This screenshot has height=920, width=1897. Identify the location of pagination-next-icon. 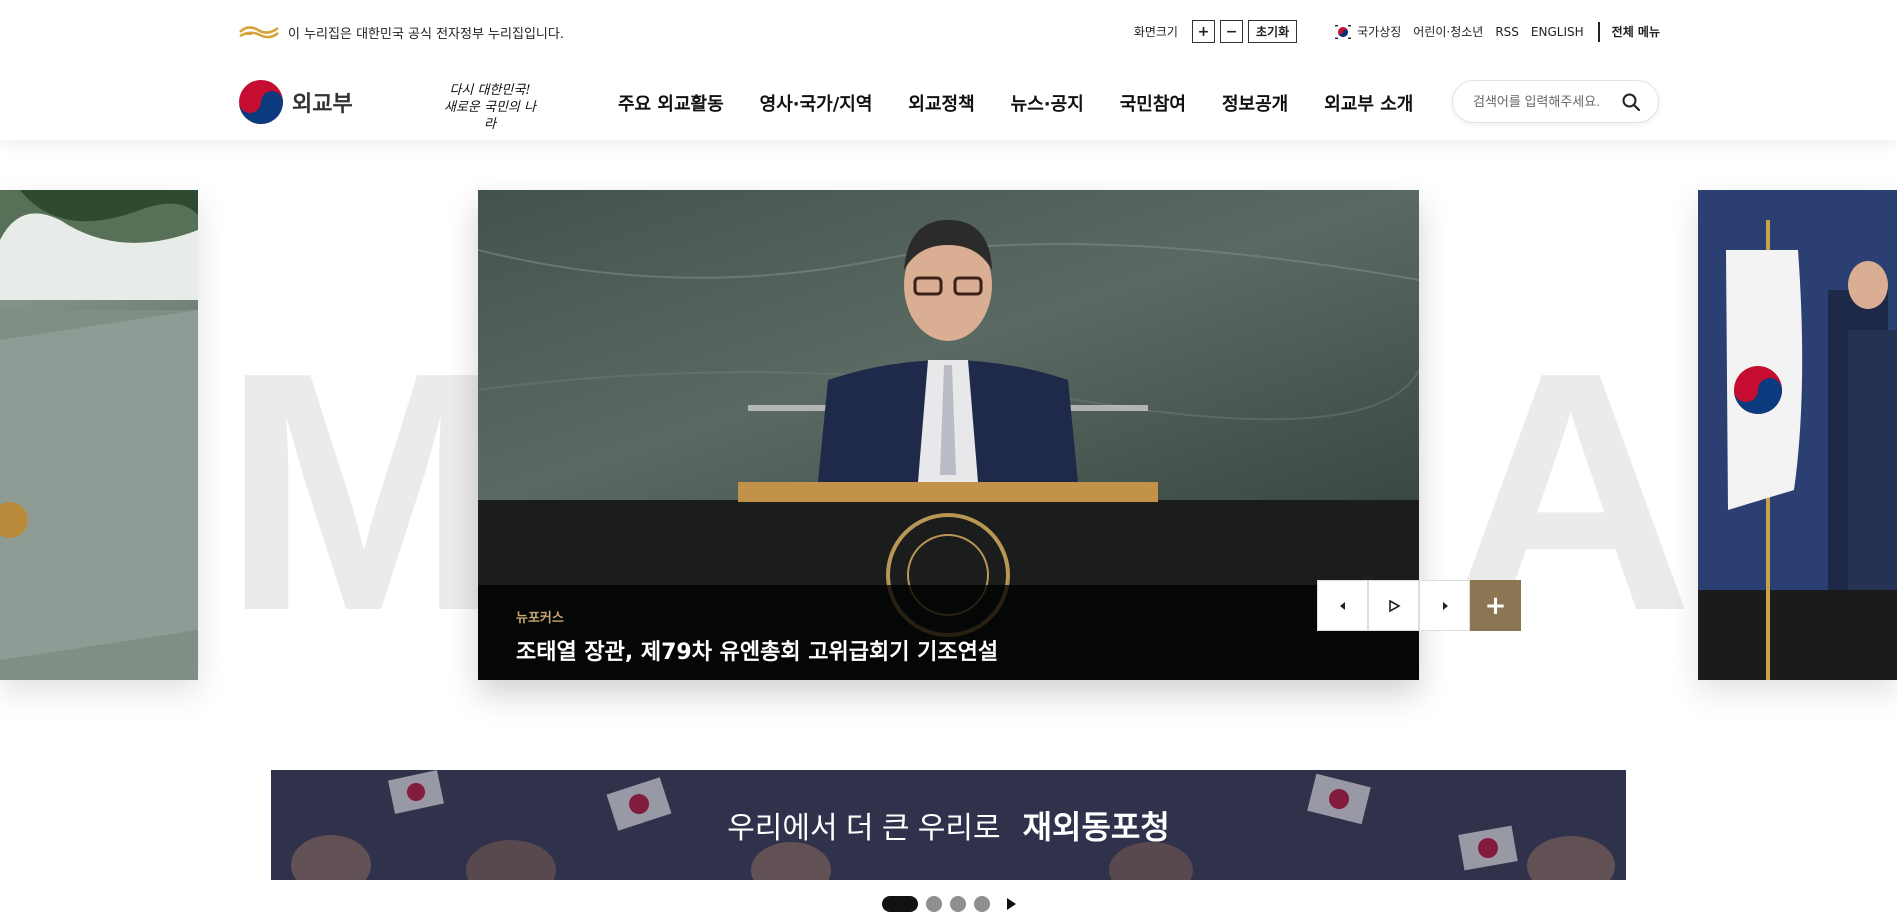
(1011, 904).